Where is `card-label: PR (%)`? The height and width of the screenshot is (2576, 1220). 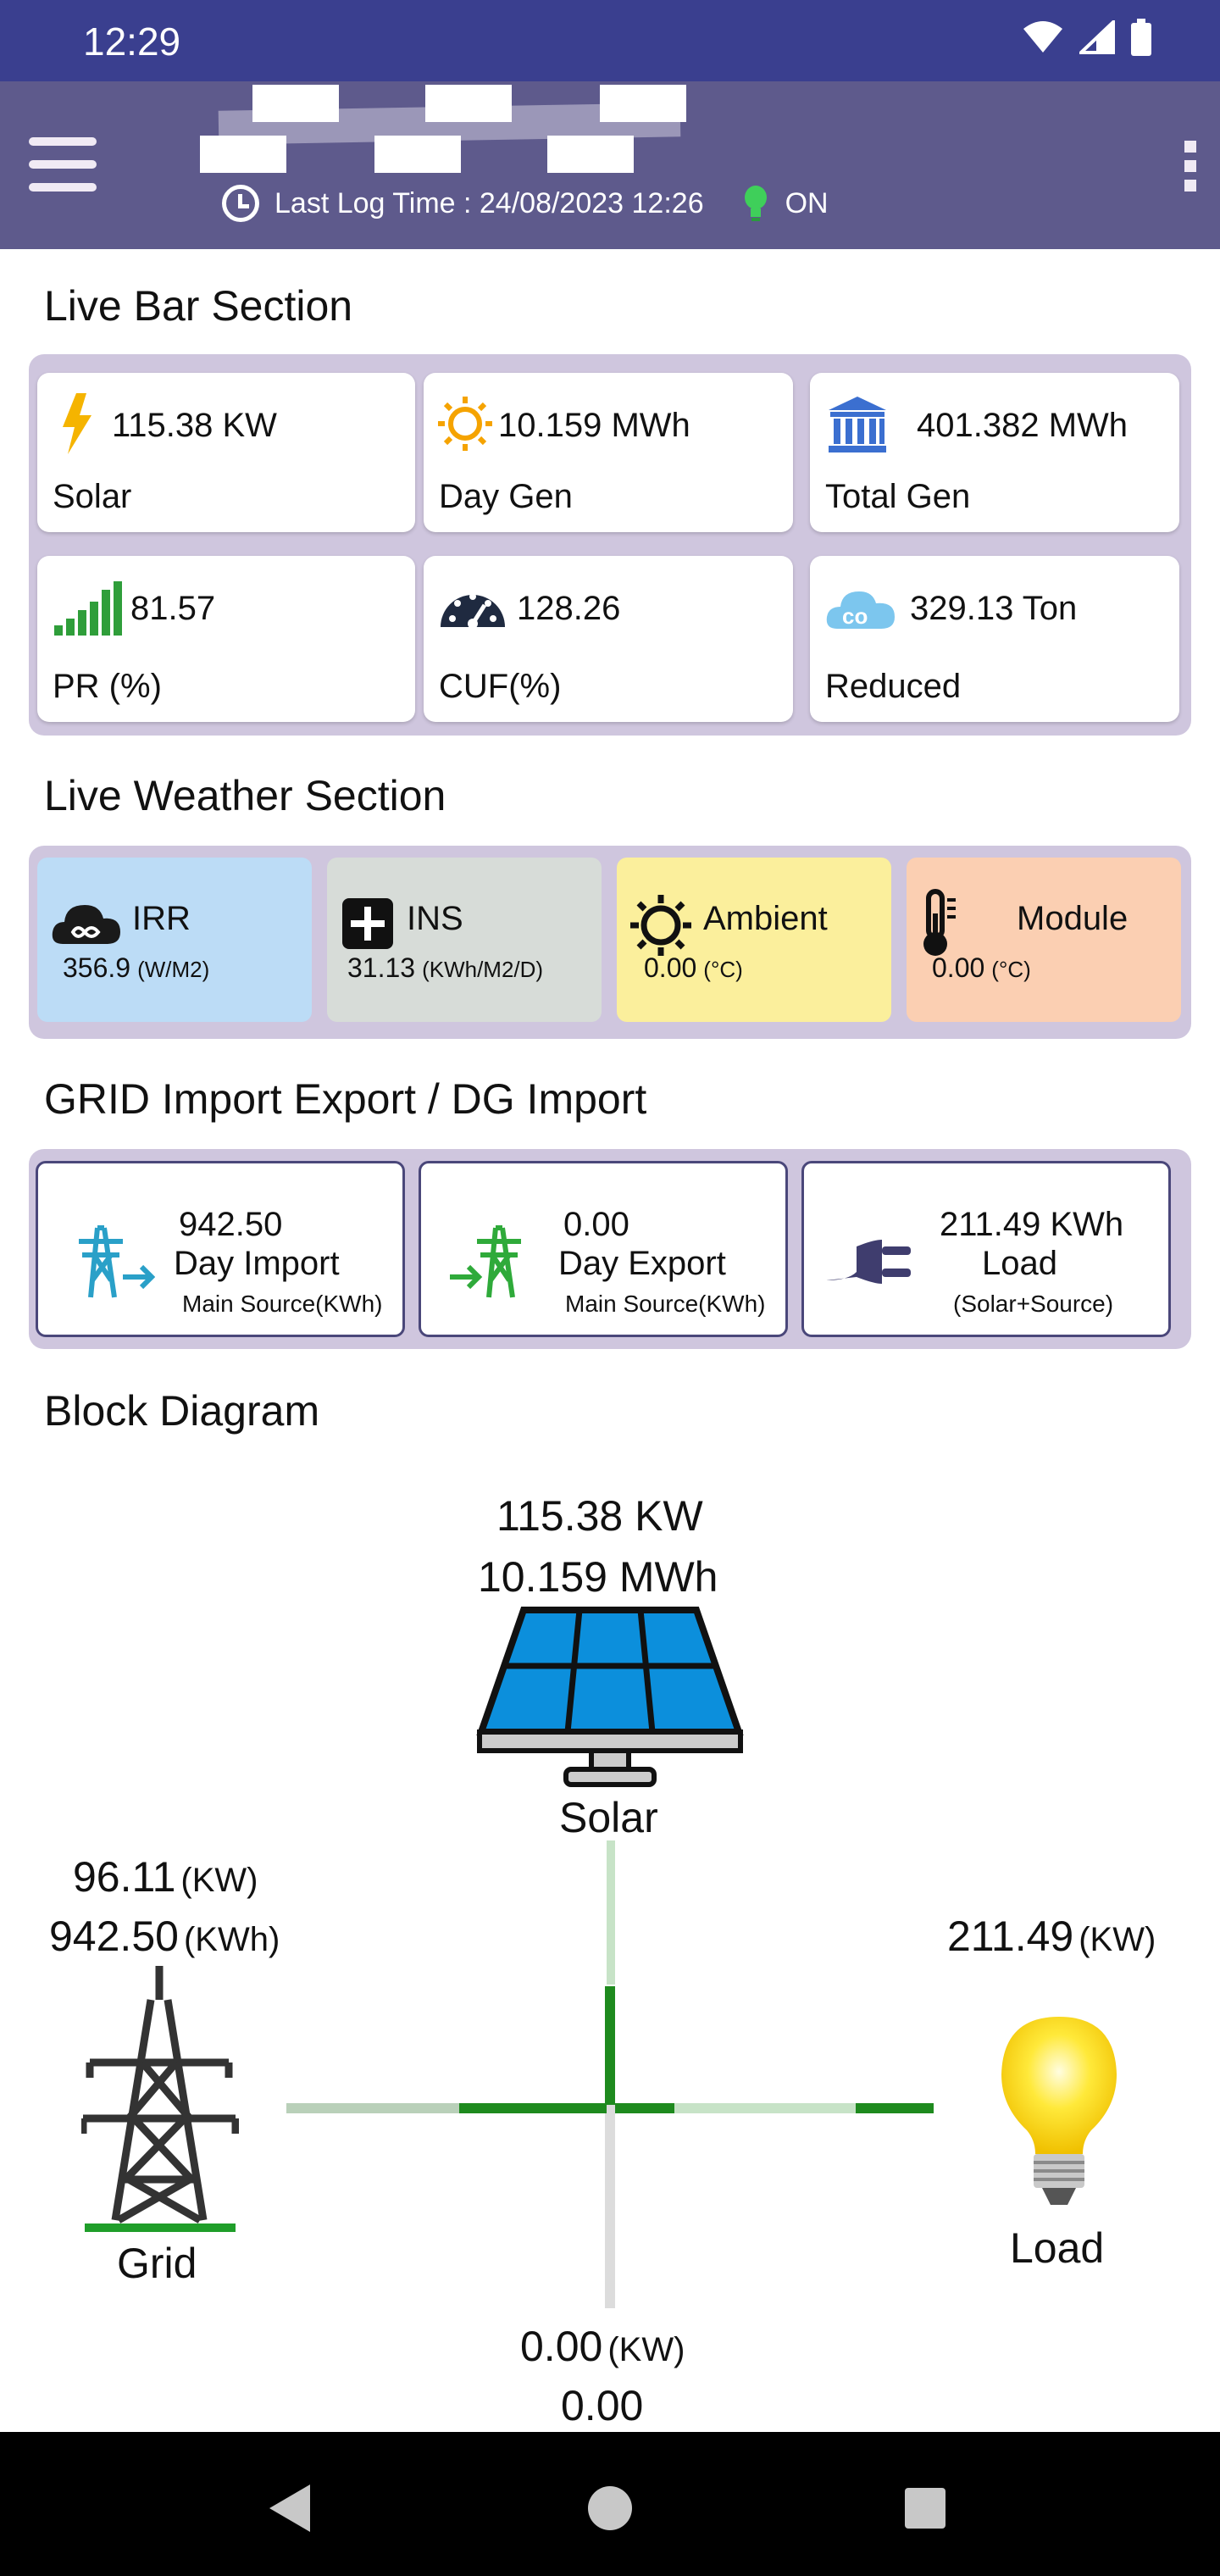 card-label: PR (%) is located at coordinates (107, 686).